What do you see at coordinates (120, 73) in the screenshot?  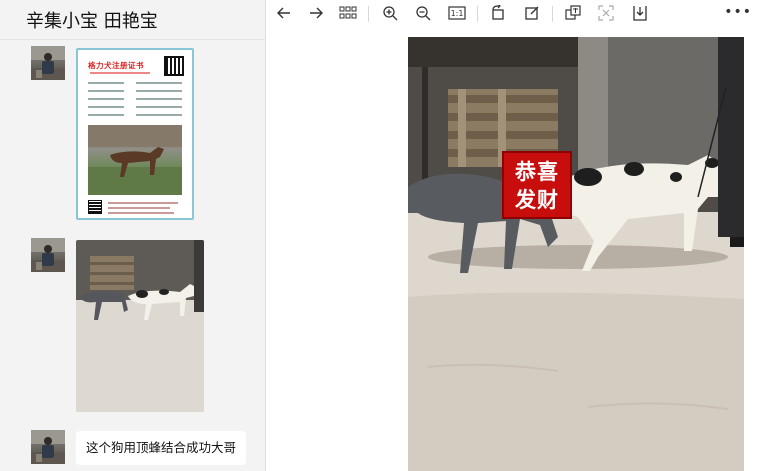 I see `certificate-divider` at bounding box center [120, 73].